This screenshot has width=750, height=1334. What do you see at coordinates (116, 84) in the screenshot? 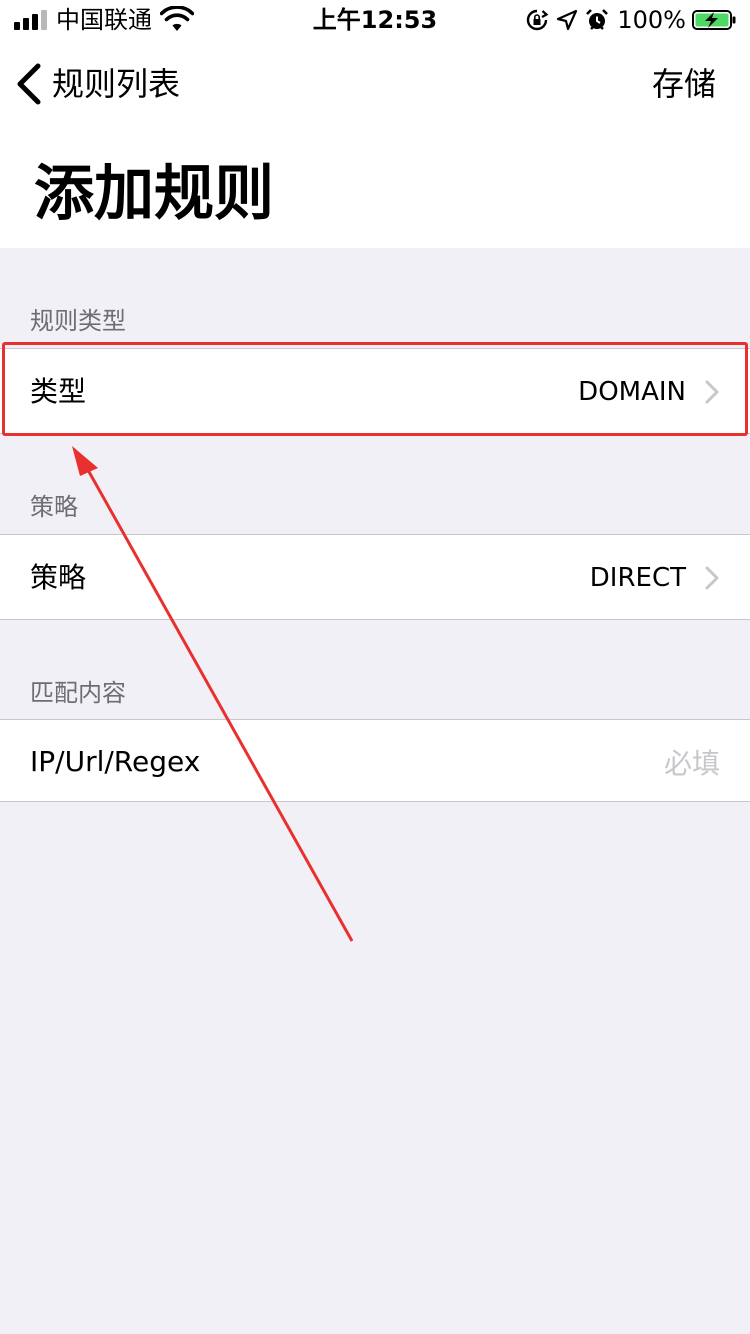
I see `back-button-label: 规则列表` at bounding box center [116, 84].